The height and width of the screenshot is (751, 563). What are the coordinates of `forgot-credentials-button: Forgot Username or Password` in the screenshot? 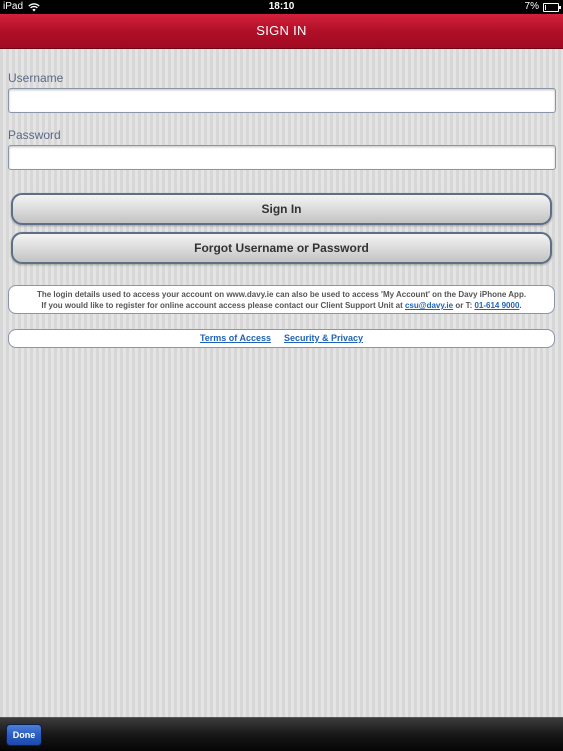 It's located at (281, 248).